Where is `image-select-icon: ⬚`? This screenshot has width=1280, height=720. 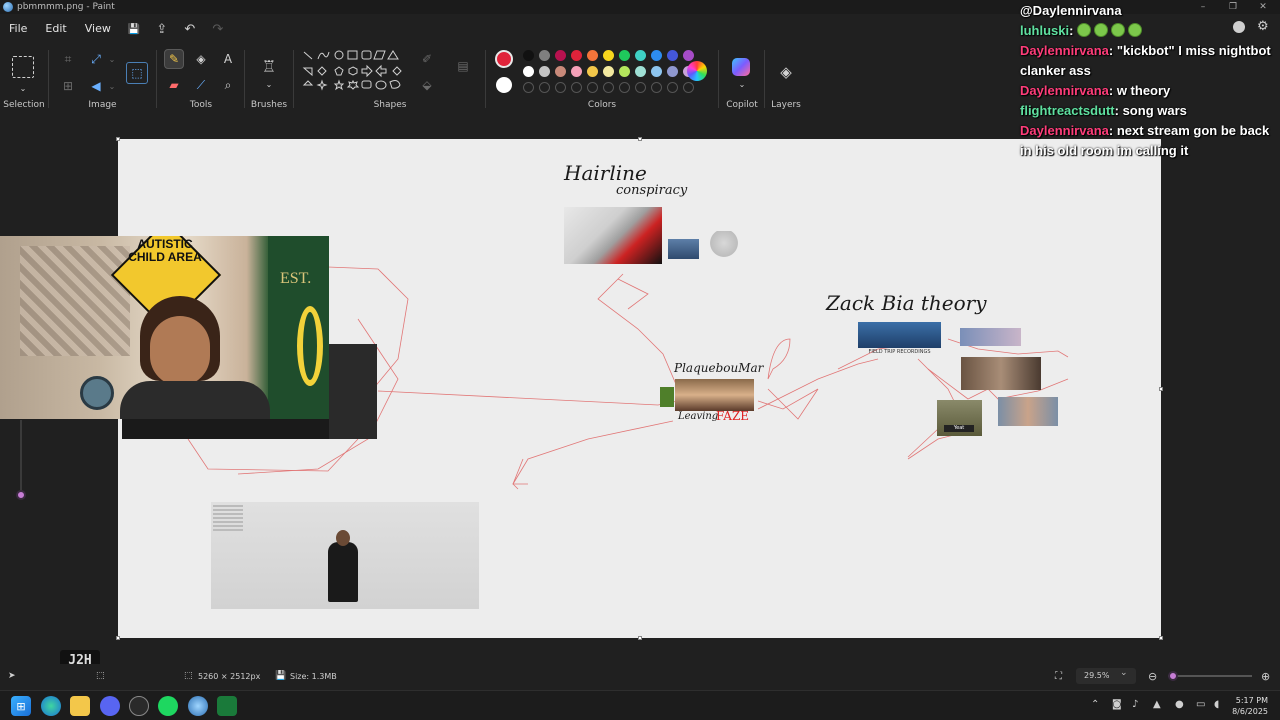 image-select-icon: ⬚ is located at coordinates (137, 73).